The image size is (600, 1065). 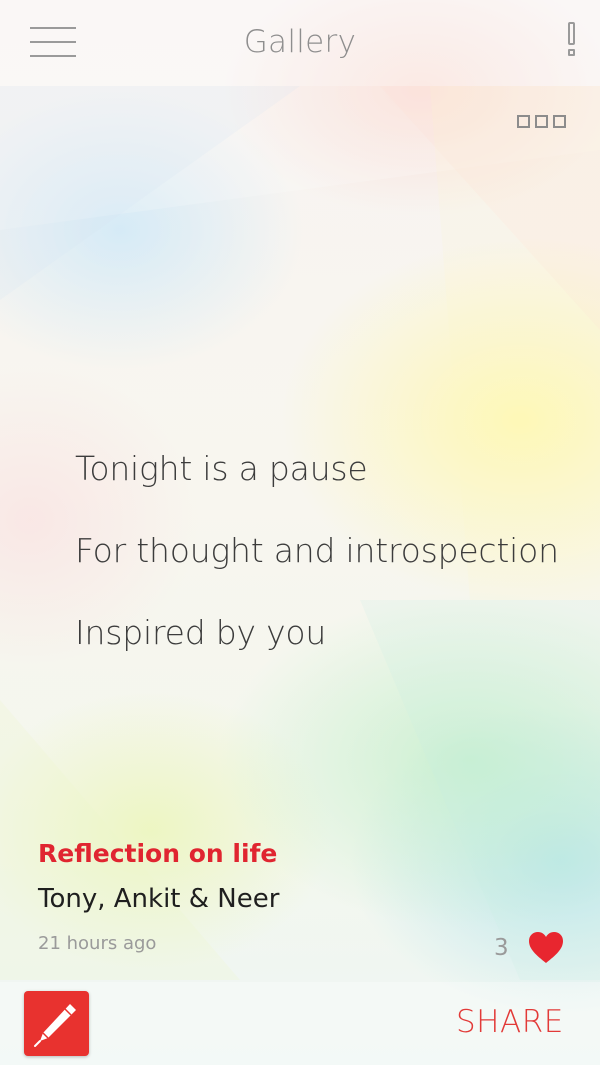 I want to click on poem-line: For thought and introspection, so click(x=317, y=550).